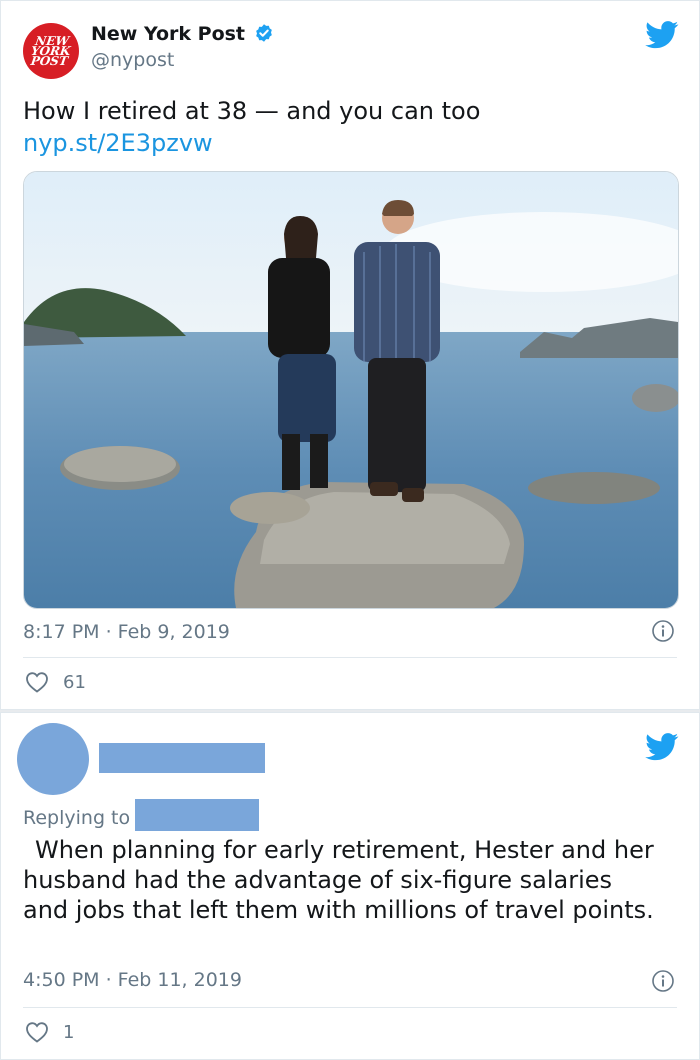 The image size is (700, 1060). I want to click on nypost-logo-text: NEW YORK POST, so click(51, 51).